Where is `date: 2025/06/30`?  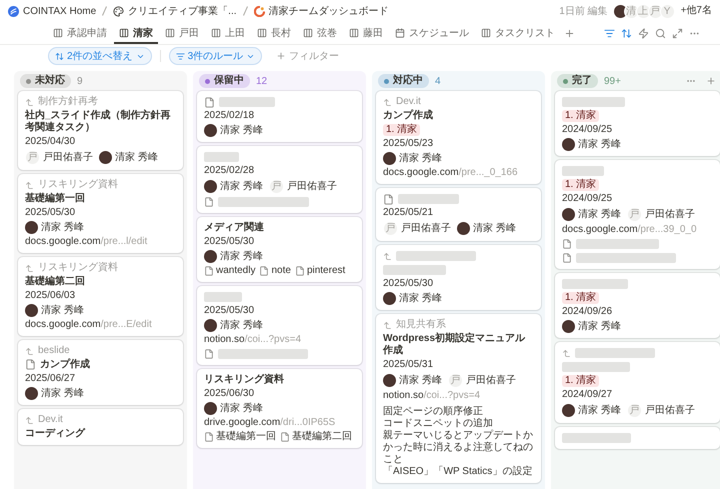
date: 2025/06/30 is located at coordinates (230, 394).